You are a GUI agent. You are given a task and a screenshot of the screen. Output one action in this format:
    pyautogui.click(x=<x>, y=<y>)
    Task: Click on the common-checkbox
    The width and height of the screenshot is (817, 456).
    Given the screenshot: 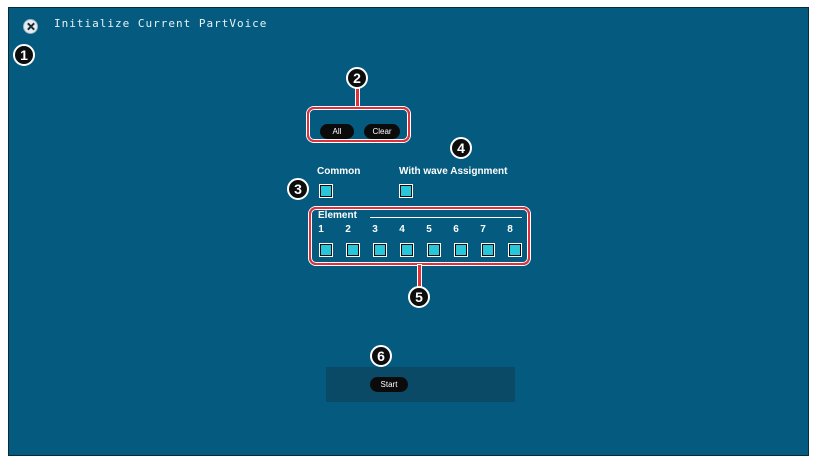 What is the action you would take?
    pyautogui.click(x=326, y=191)
    